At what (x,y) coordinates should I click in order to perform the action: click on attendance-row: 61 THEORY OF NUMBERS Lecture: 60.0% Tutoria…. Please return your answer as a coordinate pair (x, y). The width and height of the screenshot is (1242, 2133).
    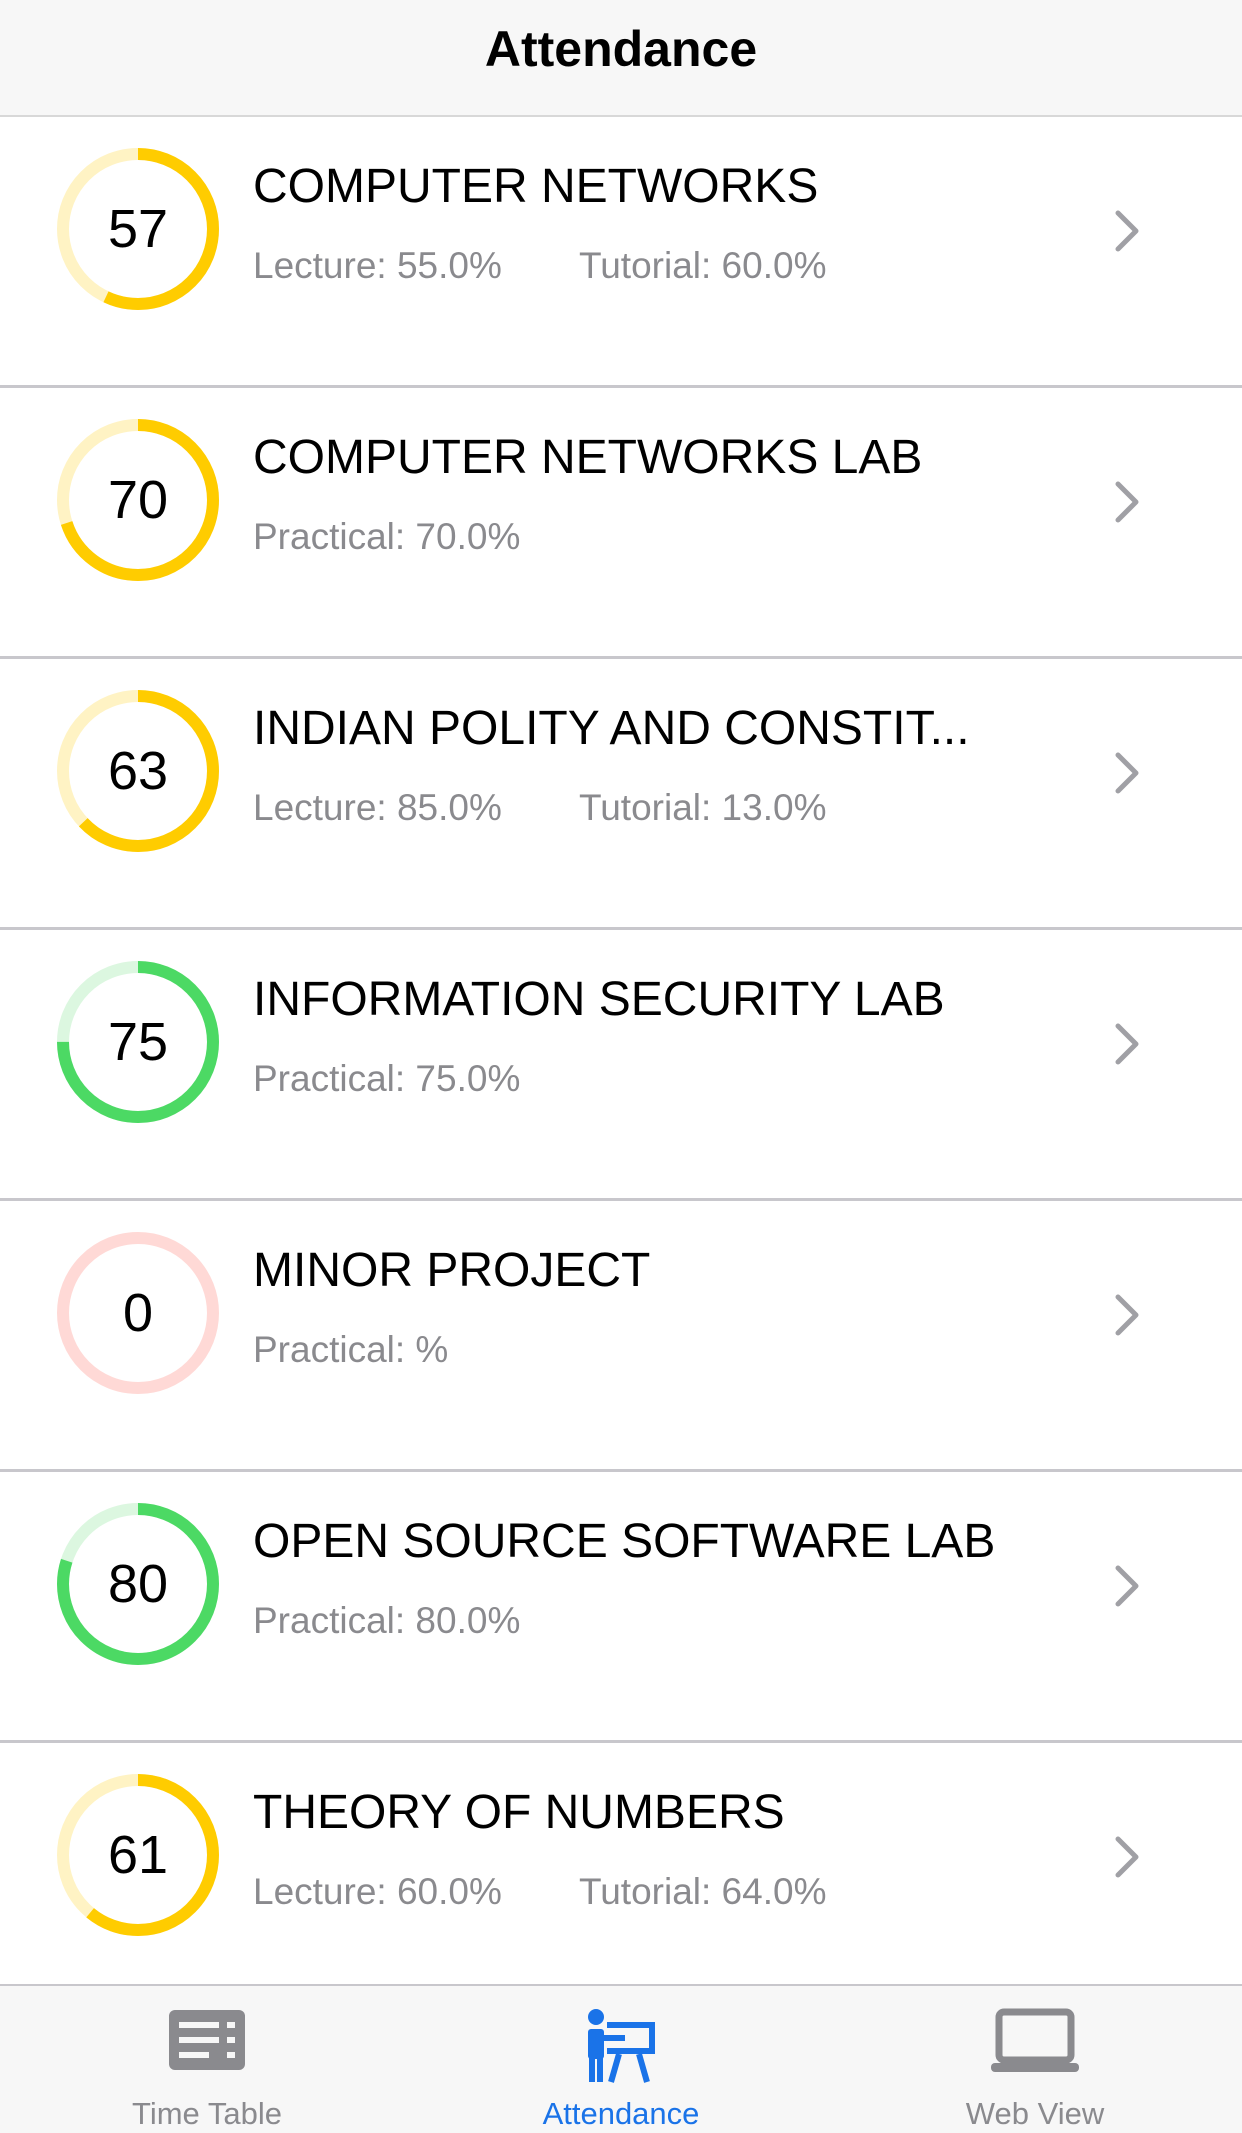
    Looking at the image, I should click on (621, 1878).